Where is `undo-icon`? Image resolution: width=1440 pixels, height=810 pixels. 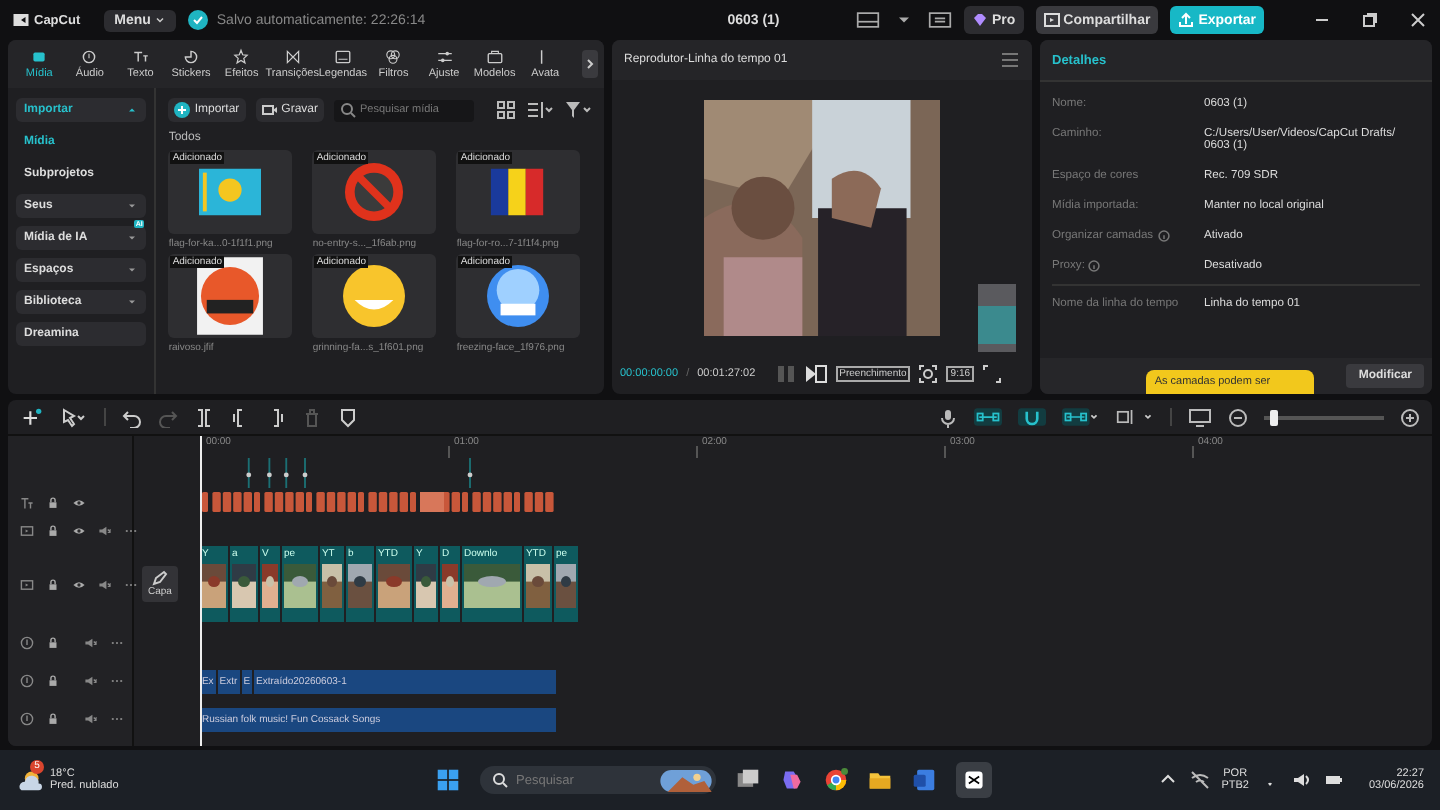
undo-icon is located at coordinates (132, 417).